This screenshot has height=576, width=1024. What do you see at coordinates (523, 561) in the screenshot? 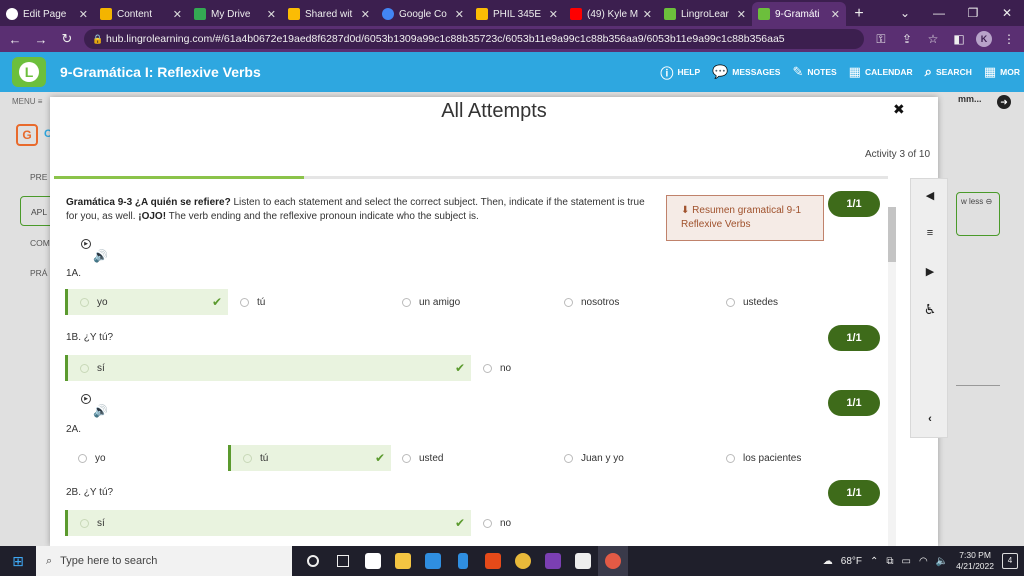
I see `chrome-icon` at bounding box center [523, 561].